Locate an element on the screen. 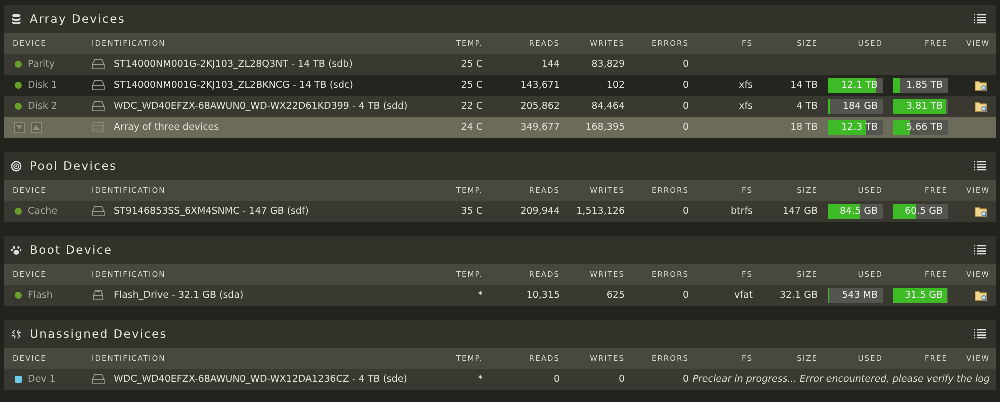 Image resolution: width=1000 pixels, height=402 pixels. disk-identification: WDC_WD40EFZX-68AWUN0_WD-WX12DA1236CZ - 4 TB (sde) is located at coordinates (261, 379).